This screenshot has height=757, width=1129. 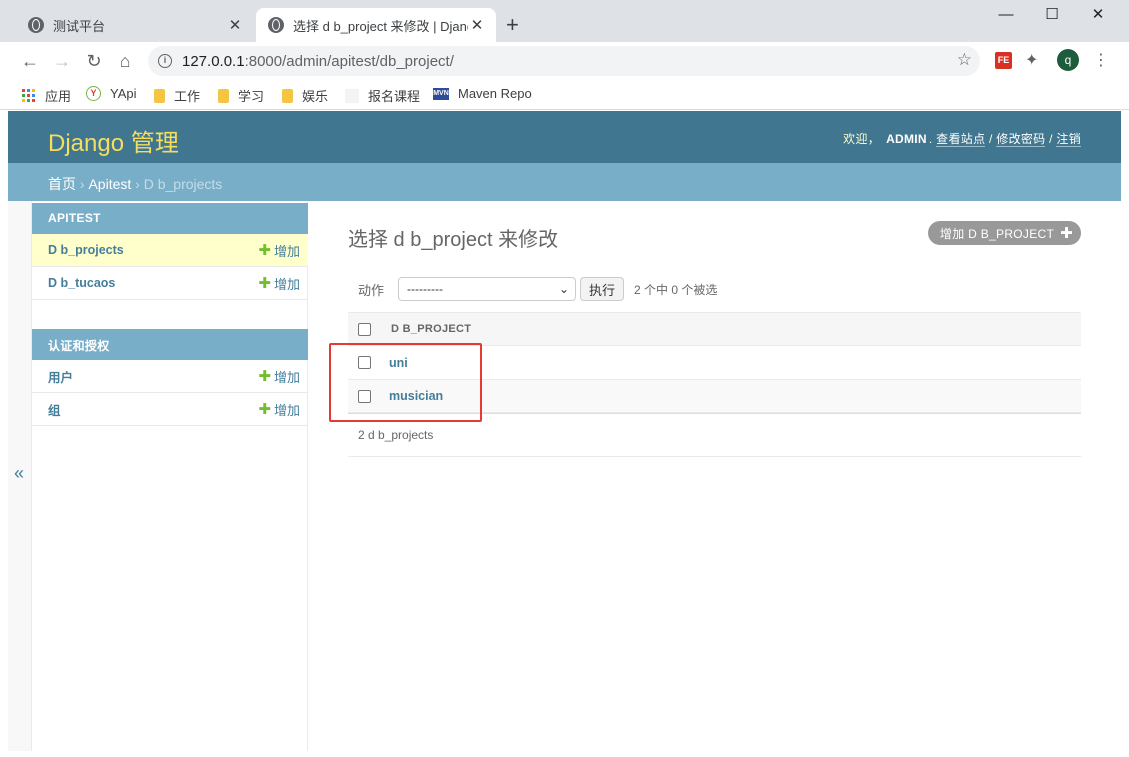 What do you see at coordinates (125, 61) in the screenshot?
I see `home-icon: ⌂` at bounding box center [125, 61].